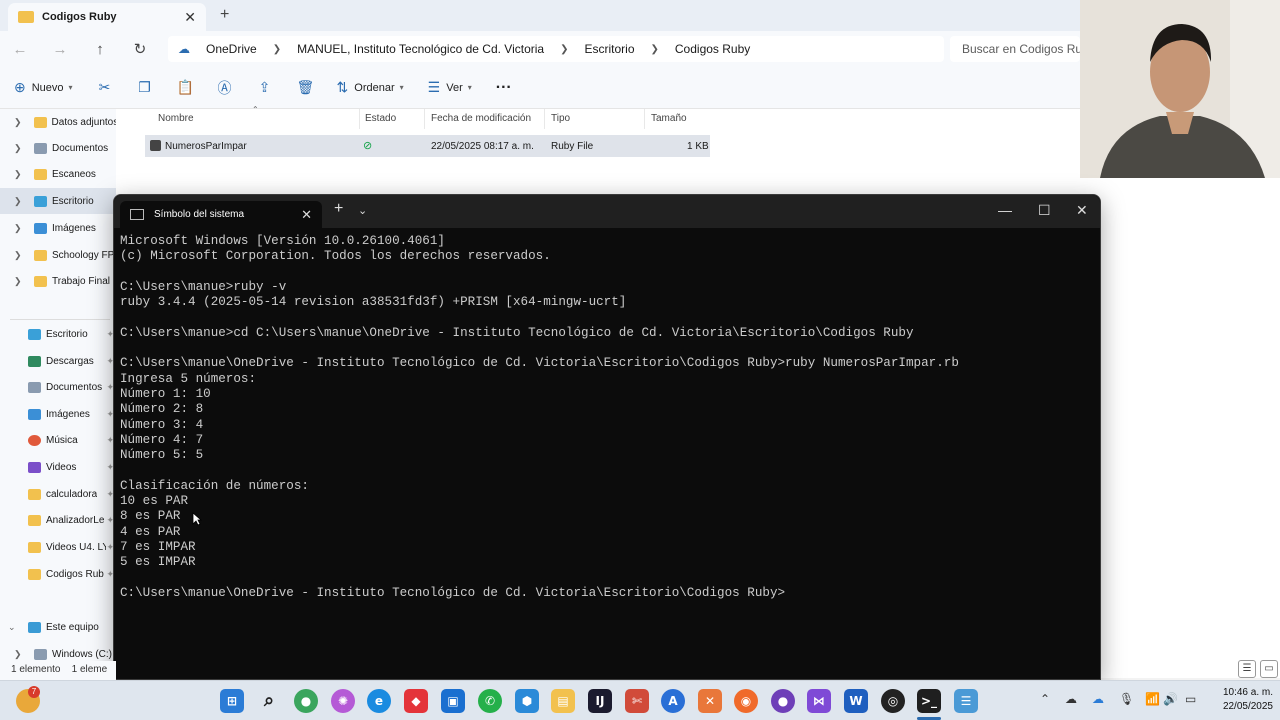 The width and height of the screenshot is (1280, 720). What do you see at coordinates (710, 701) in the screenshot?
I see `xampp-icon: ✕` at bounding box center [710, 701].